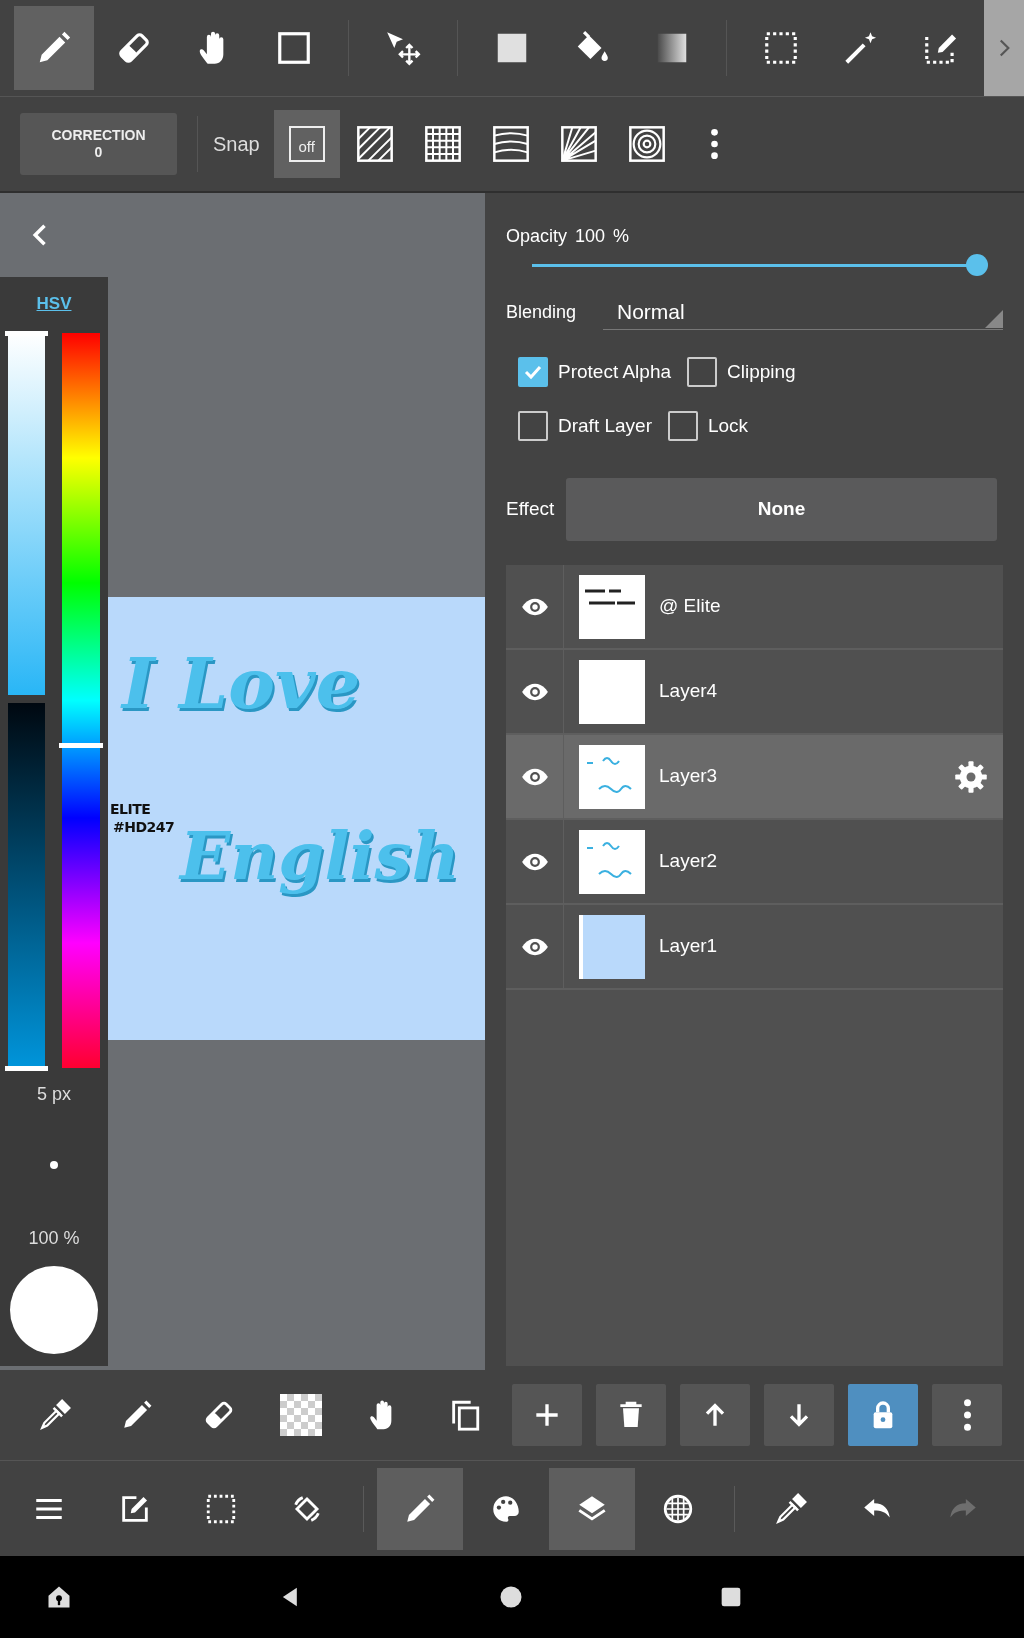  I want to click on opacity-value: 100, so click(590, 236).